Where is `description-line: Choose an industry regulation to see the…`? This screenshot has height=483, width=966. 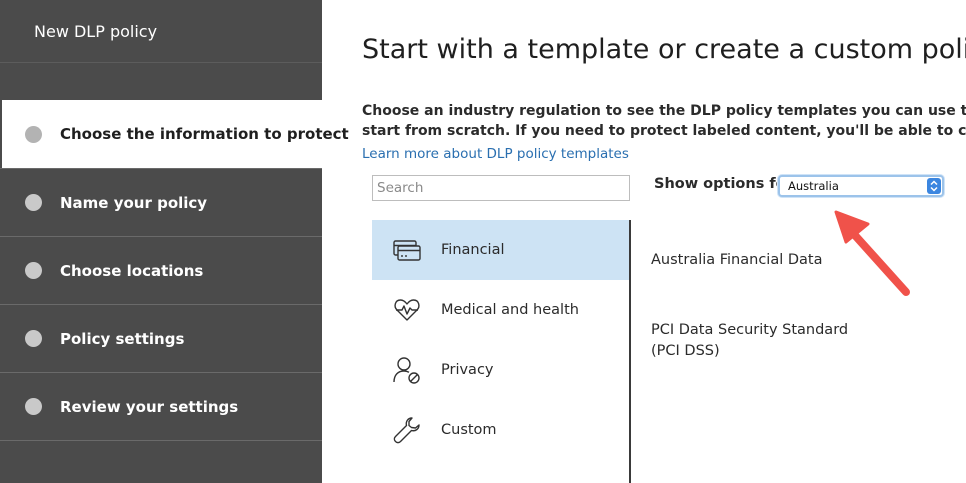 description-line: Choose an industry regulation to see the… is located at coordinates (664, 111).